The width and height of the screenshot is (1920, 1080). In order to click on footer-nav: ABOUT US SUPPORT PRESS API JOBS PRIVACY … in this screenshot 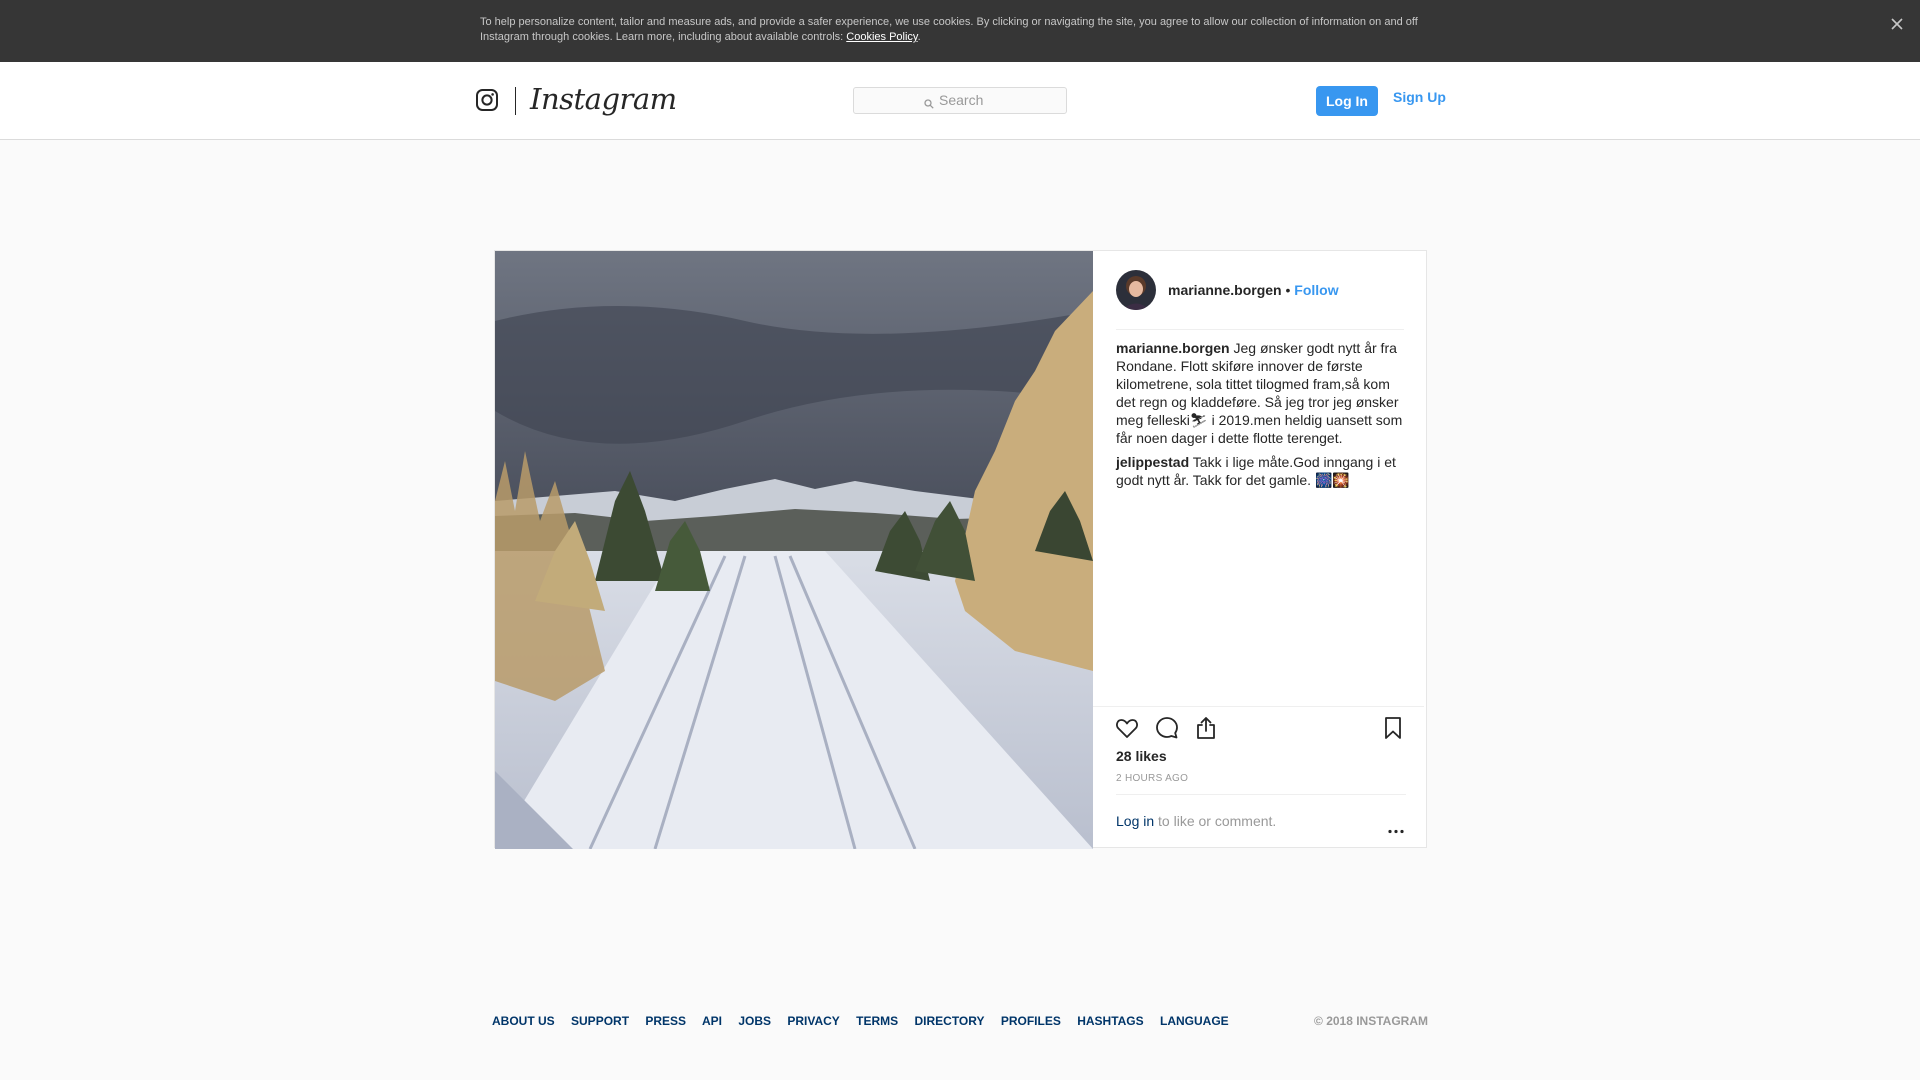, I will do `click(867, 1021)`.